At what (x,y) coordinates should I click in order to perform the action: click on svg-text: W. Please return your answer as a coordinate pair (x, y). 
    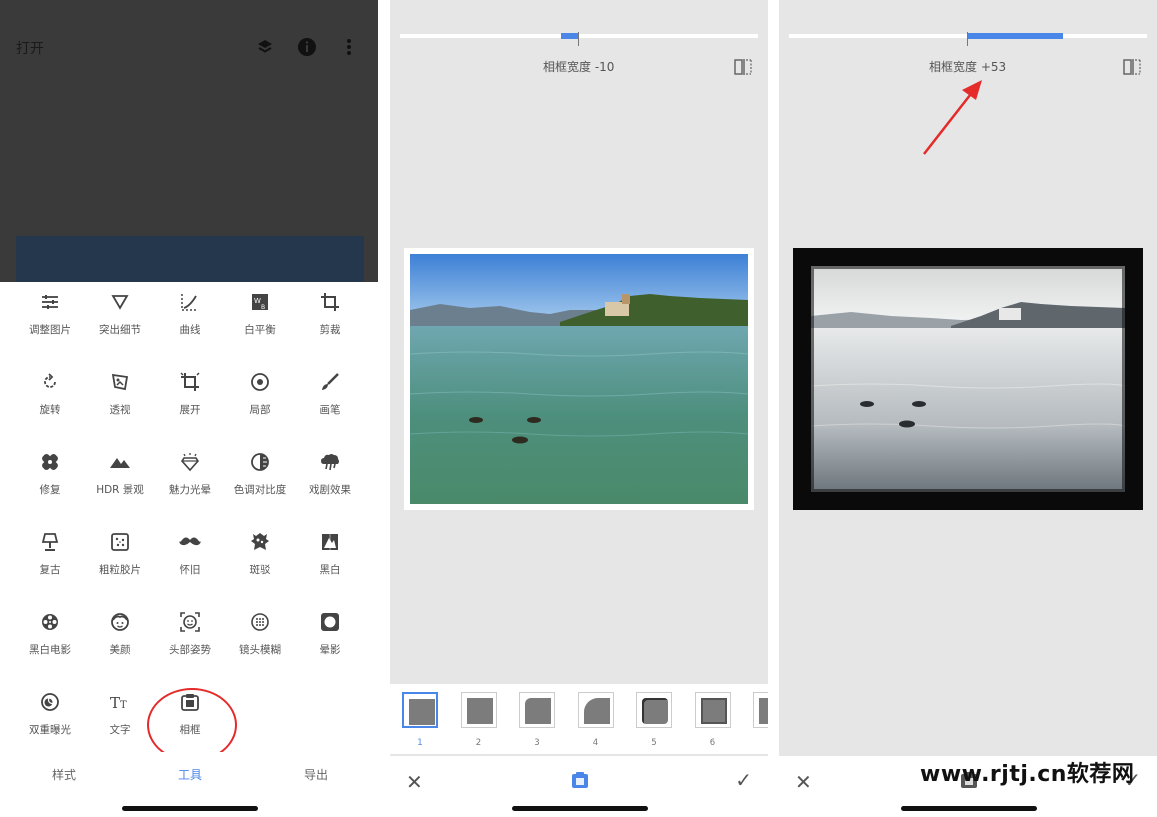
    Looking at the image, I should click on (257, 301).